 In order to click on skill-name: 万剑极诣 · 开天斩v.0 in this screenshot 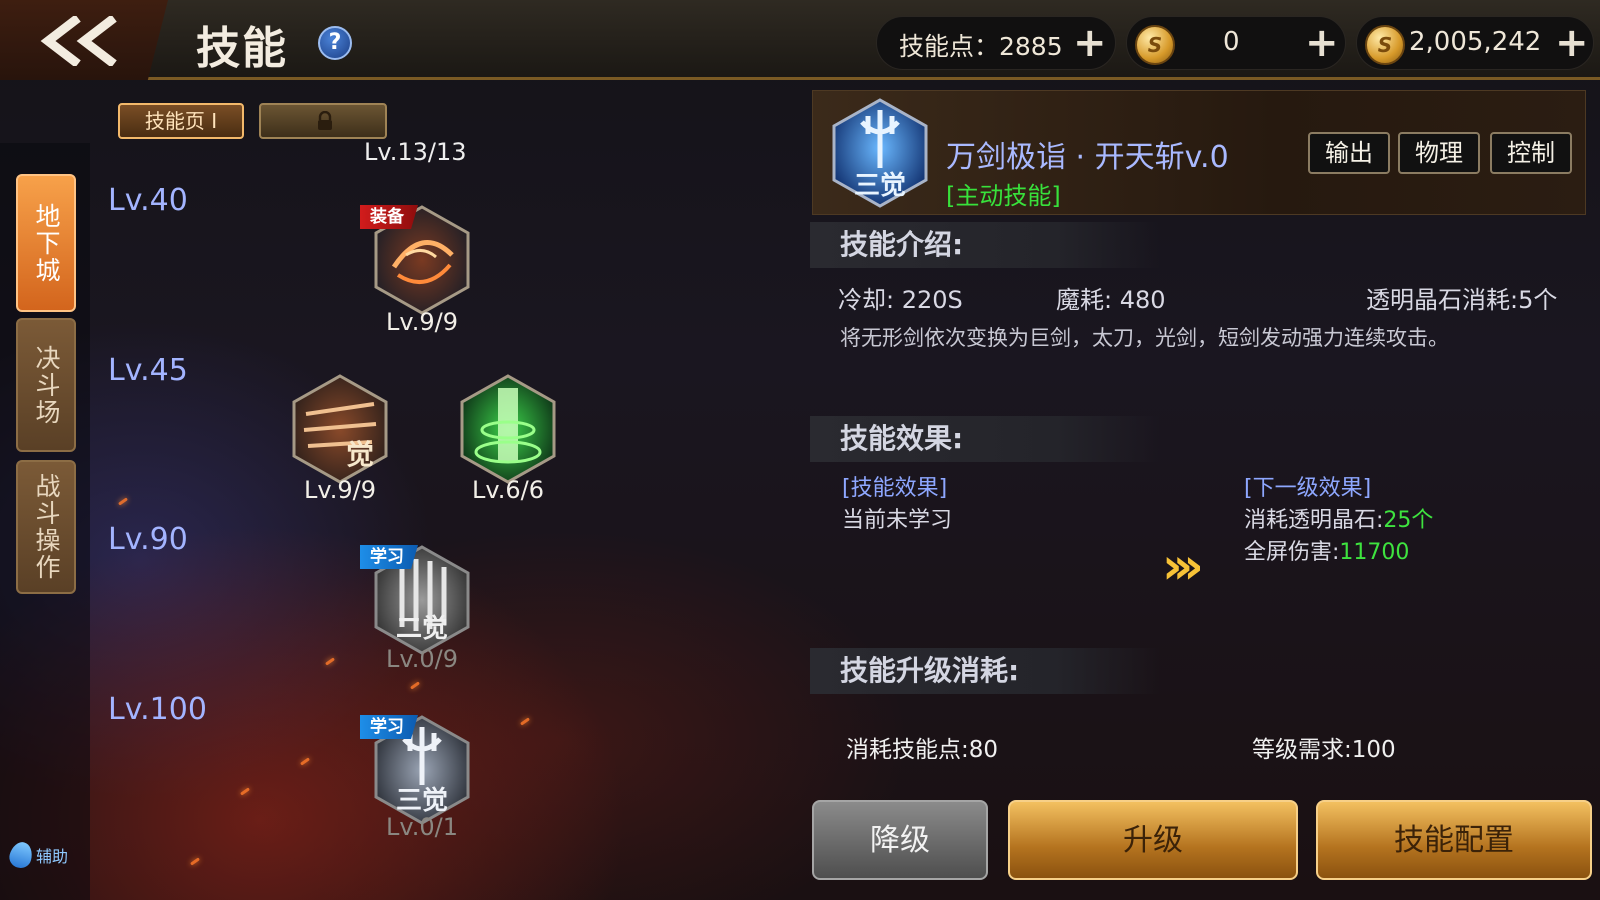, I will do `click(1087, 157)`.